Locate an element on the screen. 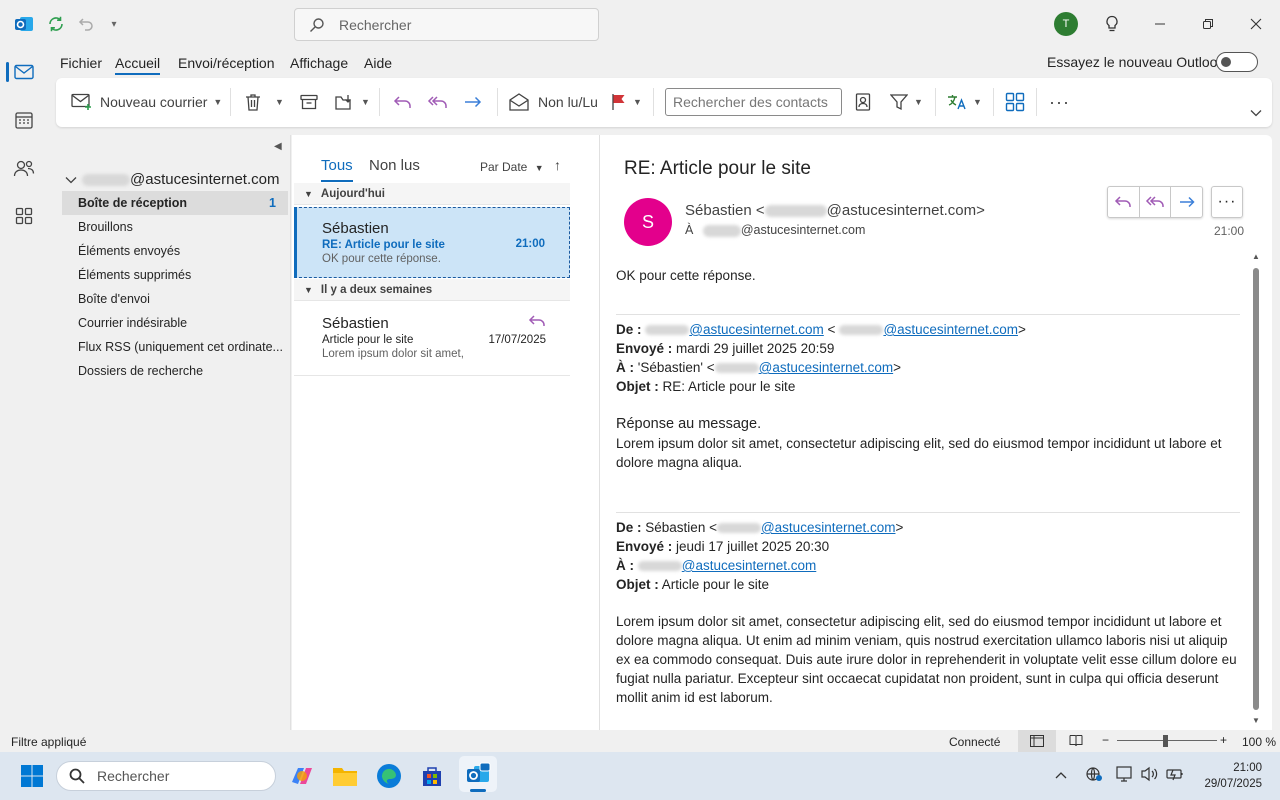  group-header-today: ▼ Aujourd'hui is located at coordinates (432, 194).